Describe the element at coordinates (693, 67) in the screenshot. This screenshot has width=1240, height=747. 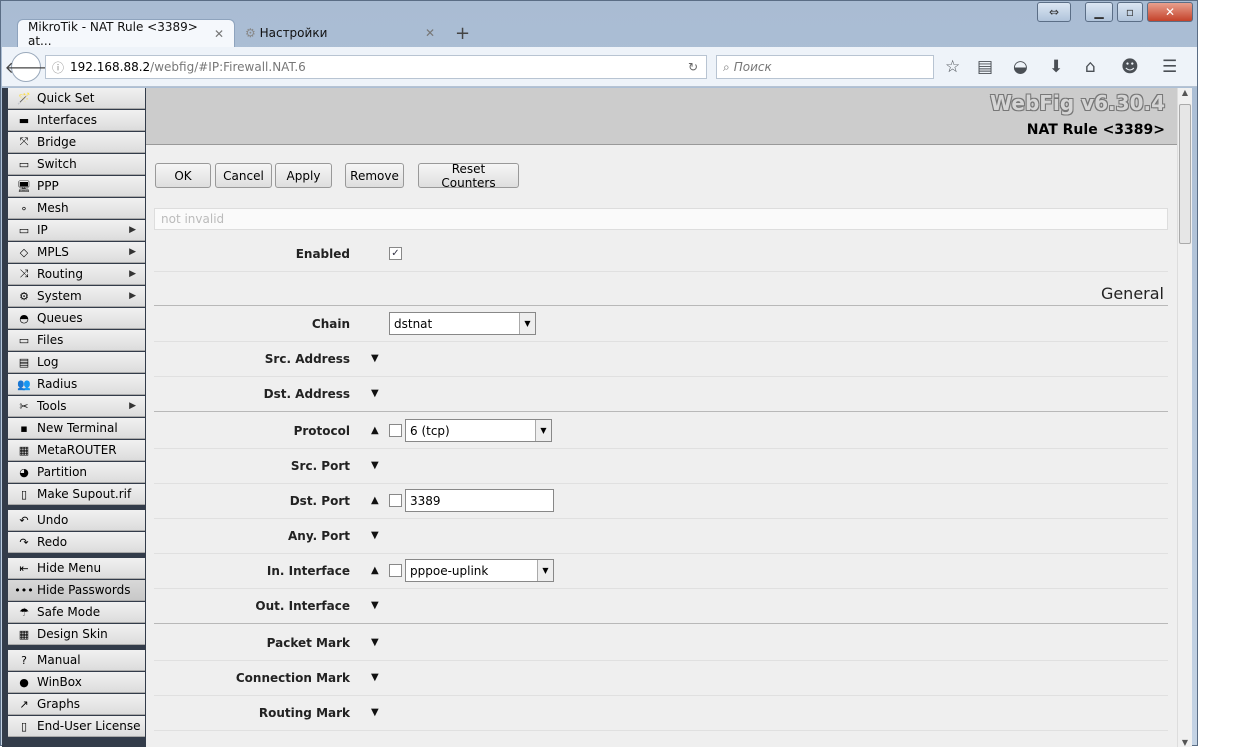
I see `reload-icon: ↻` at that location.